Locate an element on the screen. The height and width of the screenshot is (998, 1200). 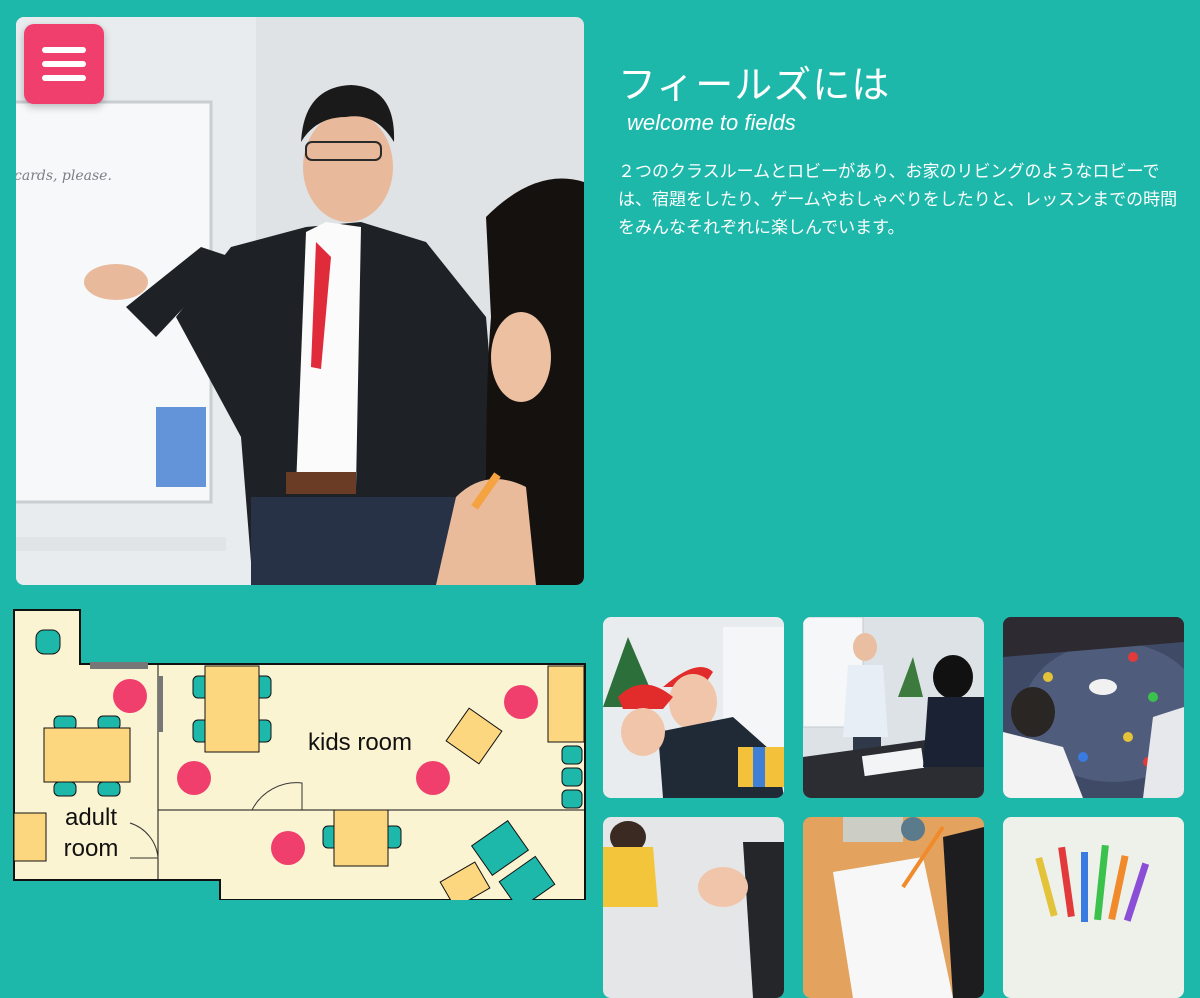
kids-room-label: kids room is located at coordinates (360, 742).